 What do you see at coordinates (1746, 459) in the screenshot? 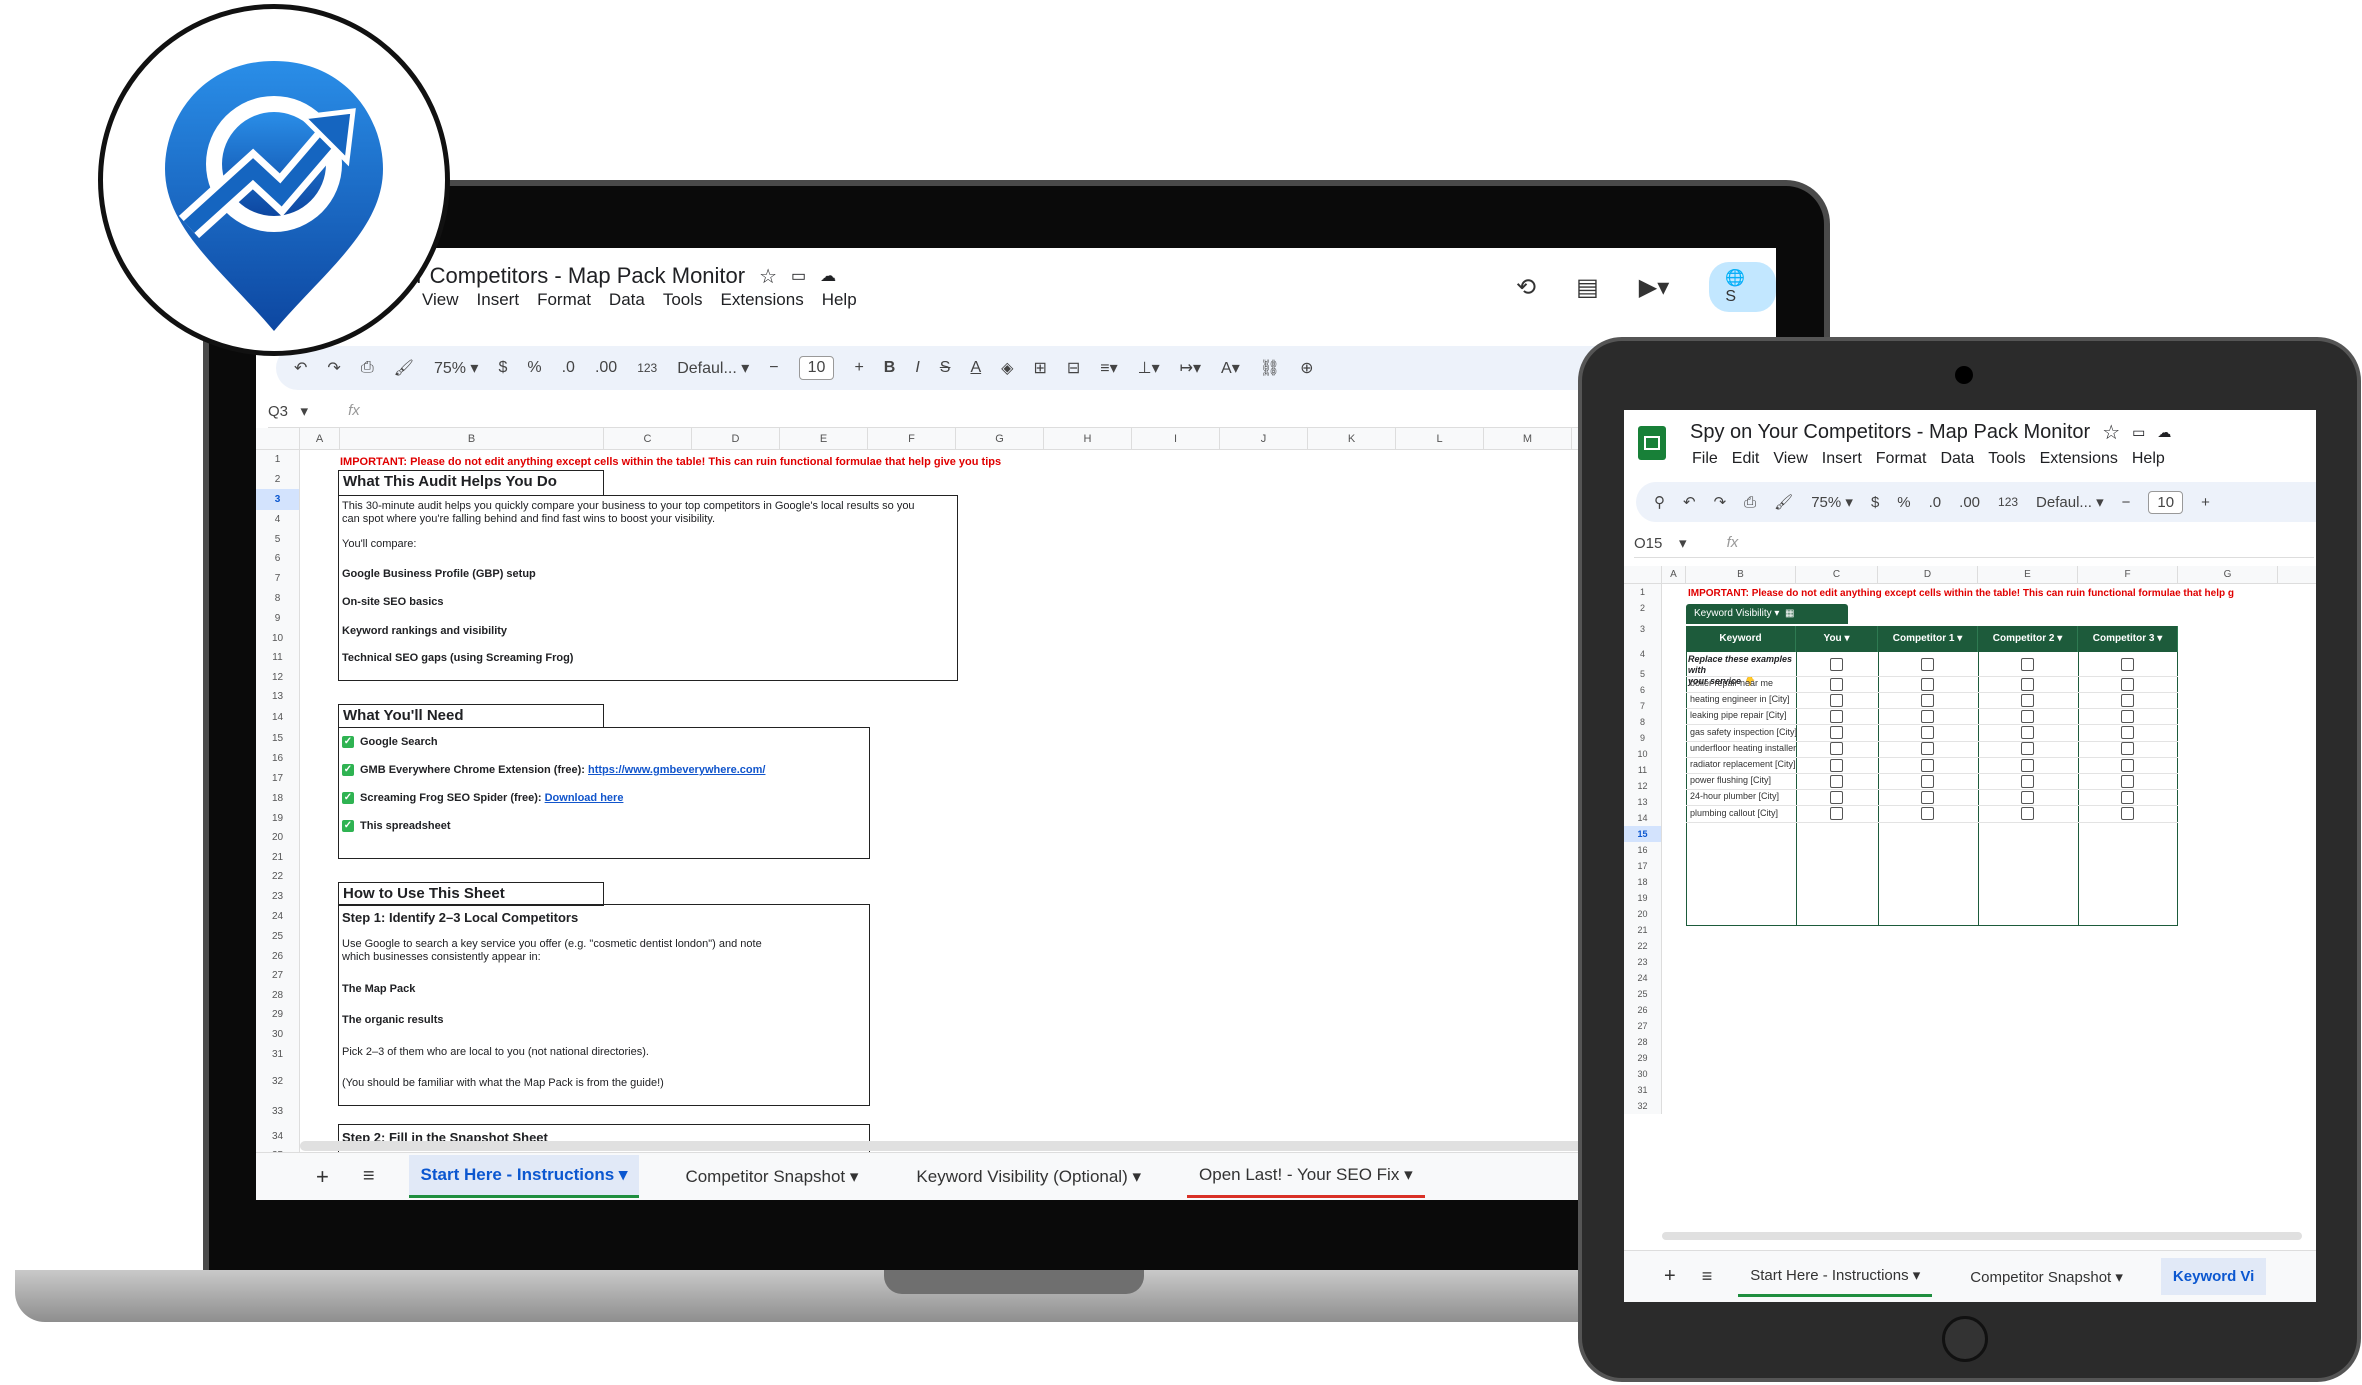
I see `menu-edit: Edit` at bounding box center [1746, 459].